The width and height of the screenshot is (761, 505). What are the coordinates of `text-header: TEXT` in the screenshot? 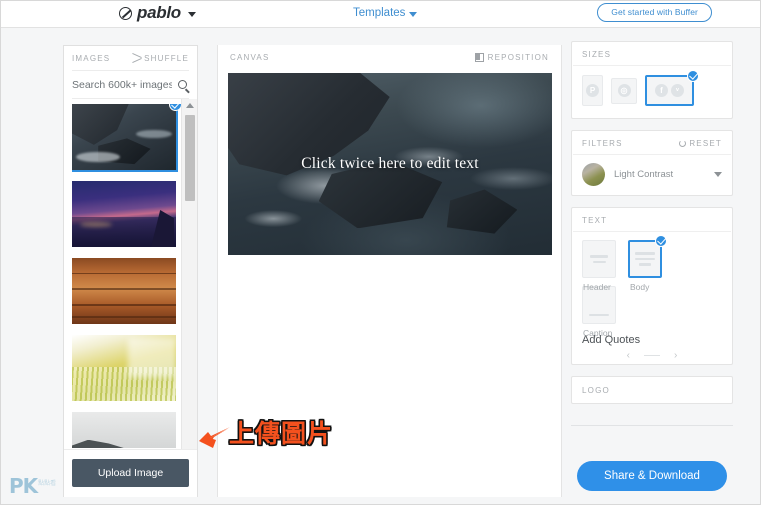 It's located at (652, 220).